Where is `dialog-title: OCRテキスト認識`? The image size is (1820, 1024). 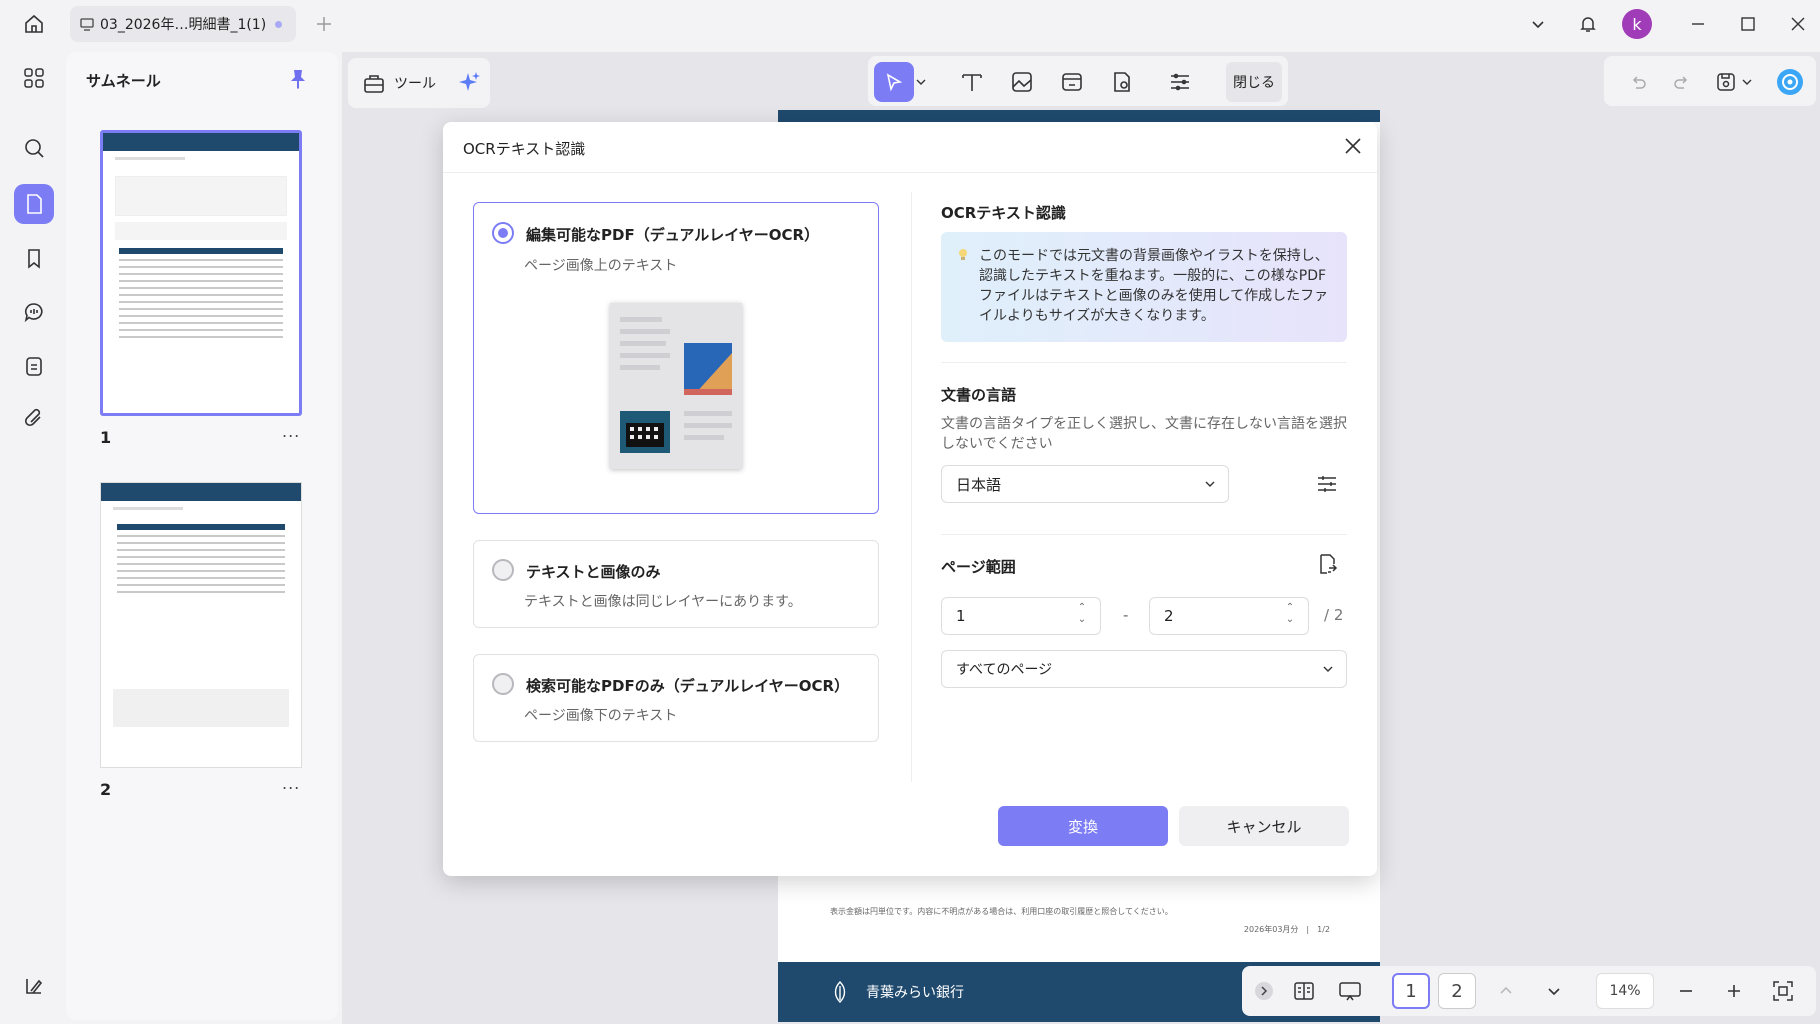
dialog-title: OCRテキスト認識 is located at coordinates (524, 149).